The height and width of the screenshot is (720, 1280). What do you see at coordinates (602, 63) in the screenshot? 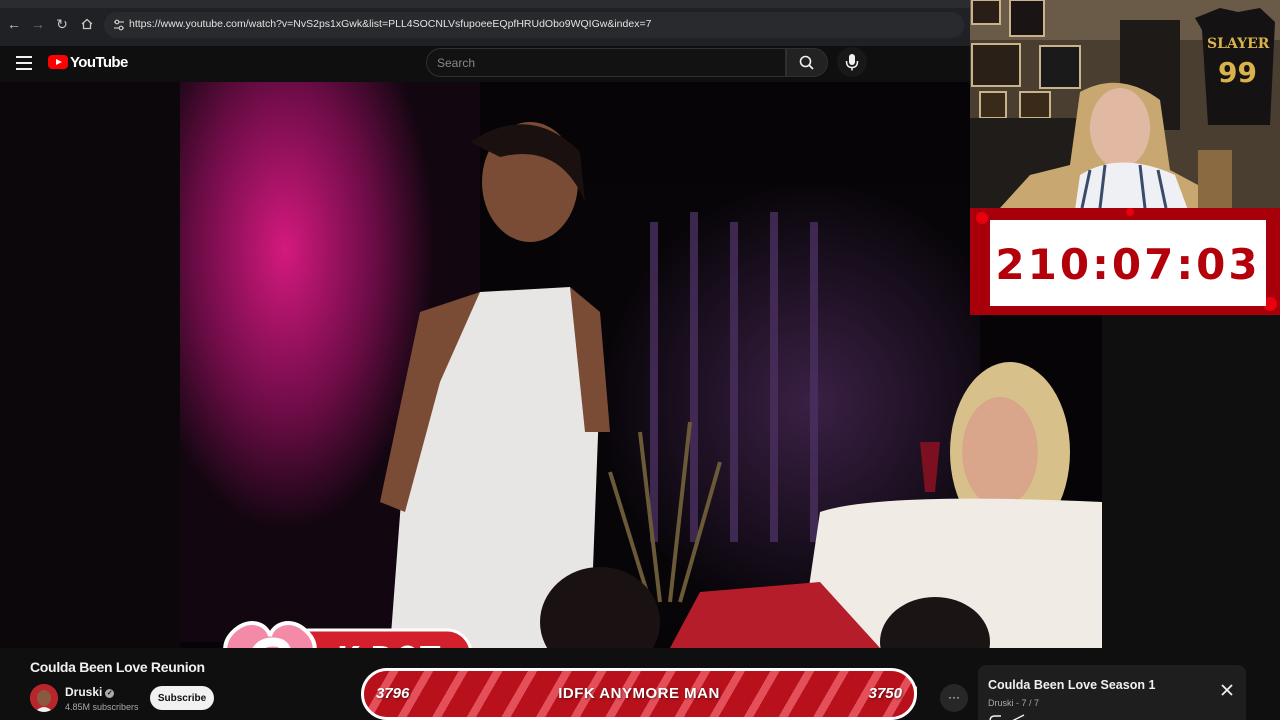
I see `search-input` at bounding box center [602, 63].